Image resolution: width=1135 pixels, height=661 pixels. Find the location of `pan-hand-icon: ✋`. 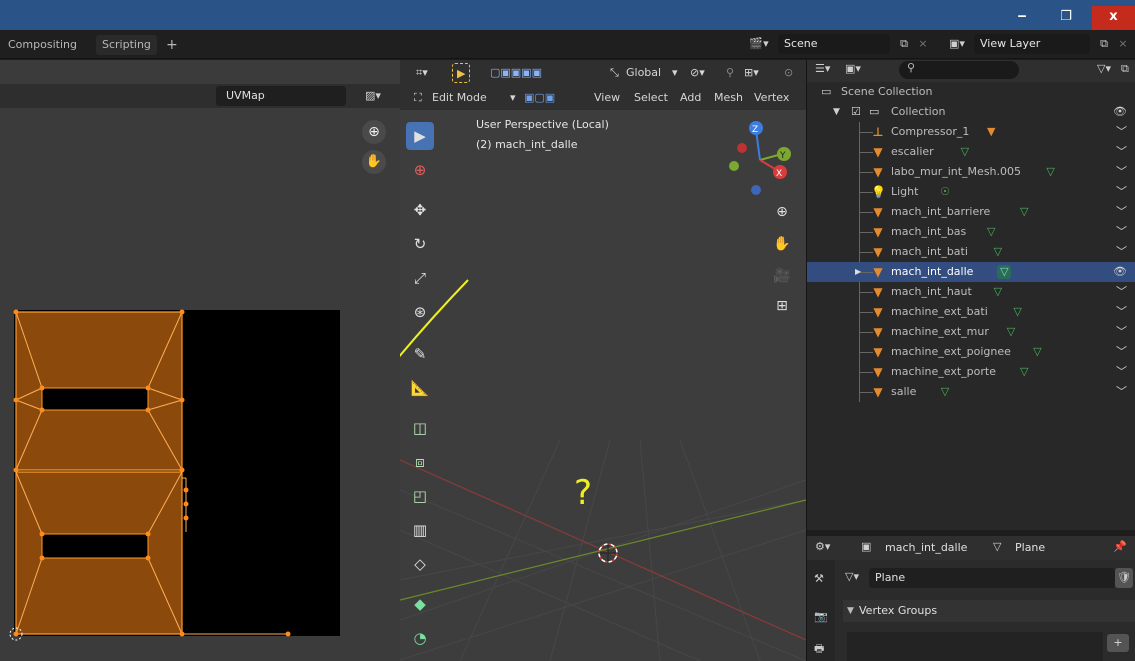

pan-hand-icon: ✋ is located at coordinates (374, 162).